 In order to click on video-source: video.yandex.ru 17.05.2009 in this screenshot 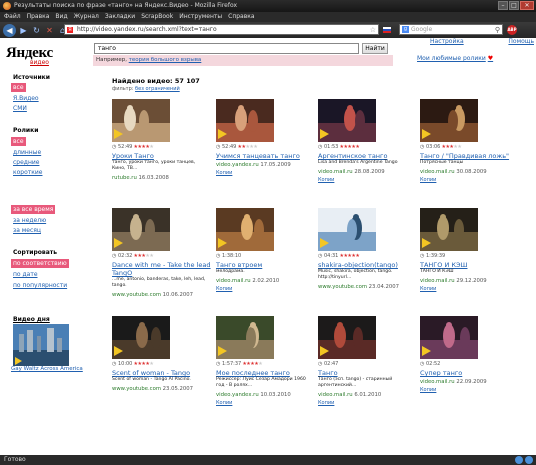, I will do `click(253, 165)`.